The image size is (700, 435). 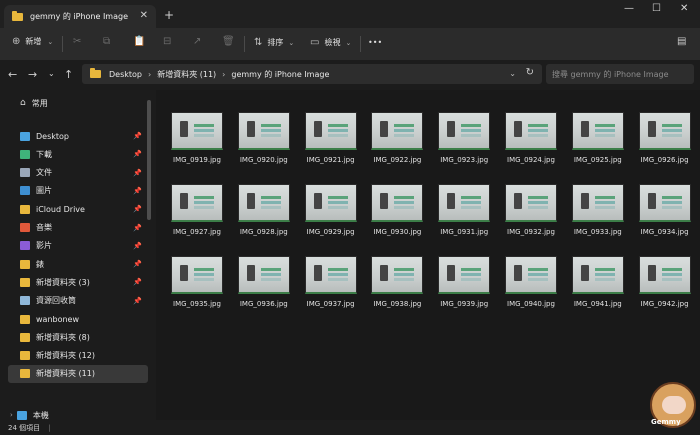 I want to click on file-item: IMG_0923.jpg, so click(x=464, y=138).